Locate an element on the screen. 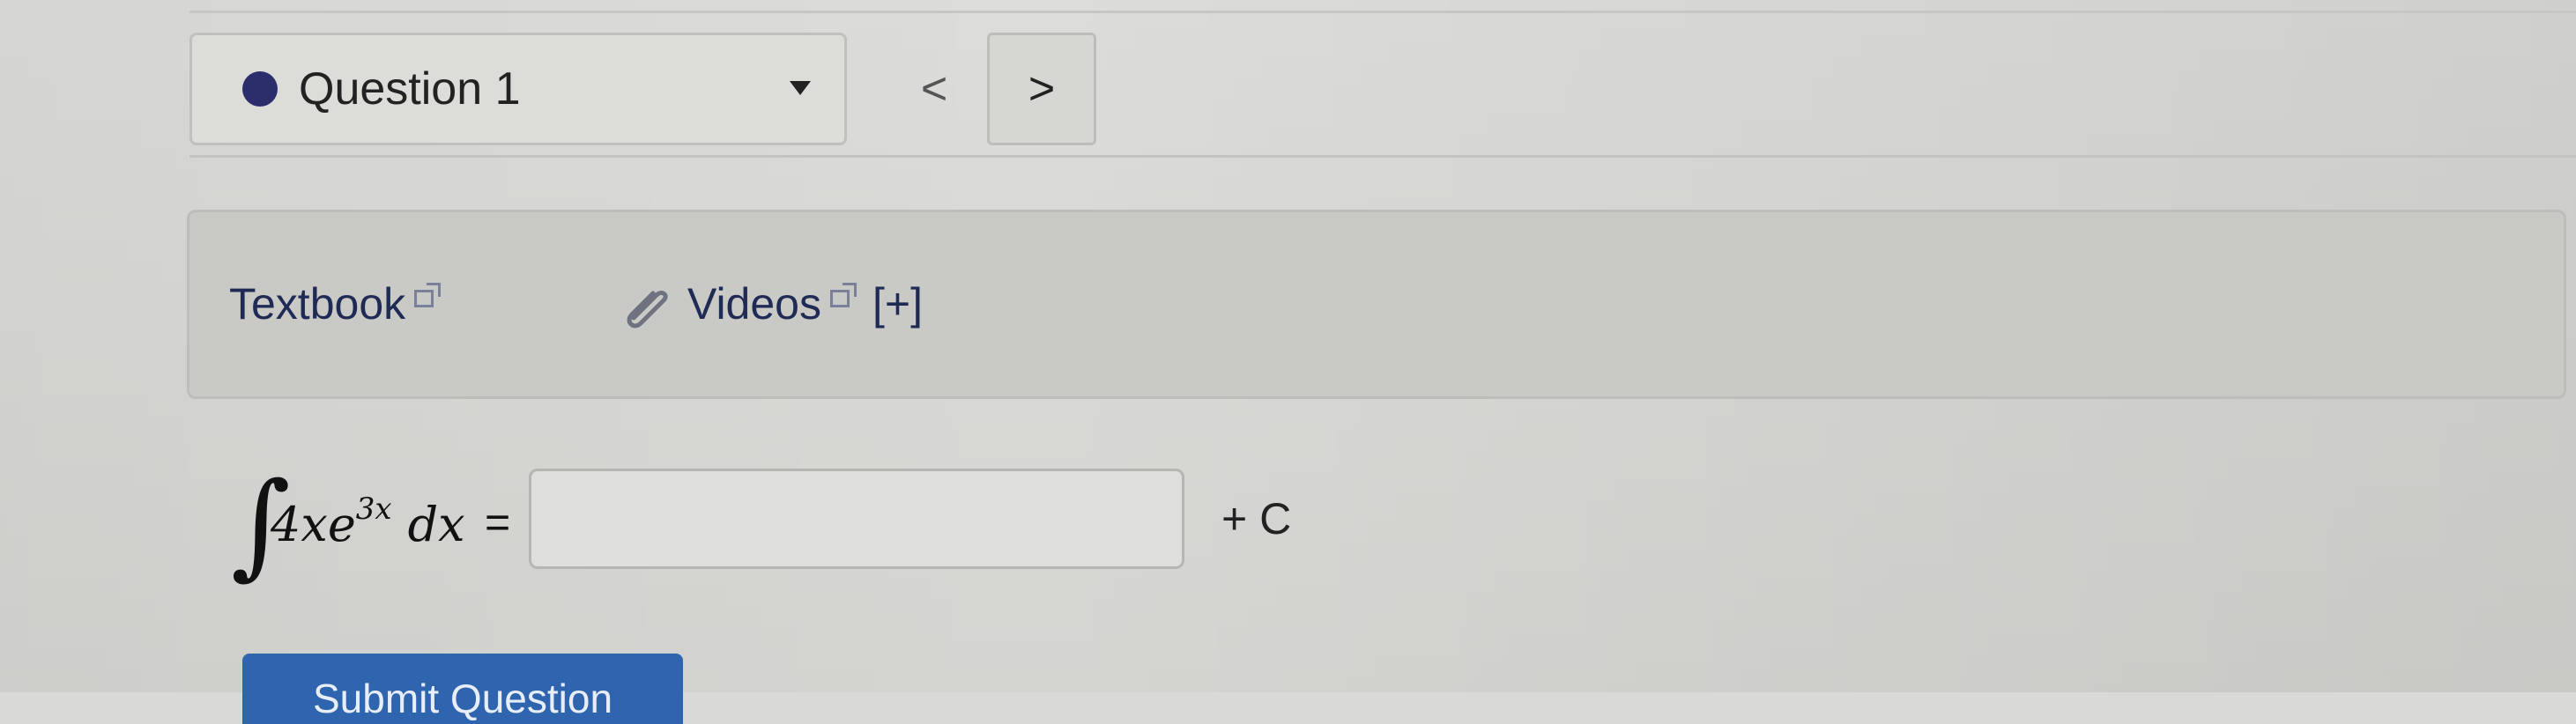 The image size is (2576, 724). answer-input is located at coordinates (856, 519).